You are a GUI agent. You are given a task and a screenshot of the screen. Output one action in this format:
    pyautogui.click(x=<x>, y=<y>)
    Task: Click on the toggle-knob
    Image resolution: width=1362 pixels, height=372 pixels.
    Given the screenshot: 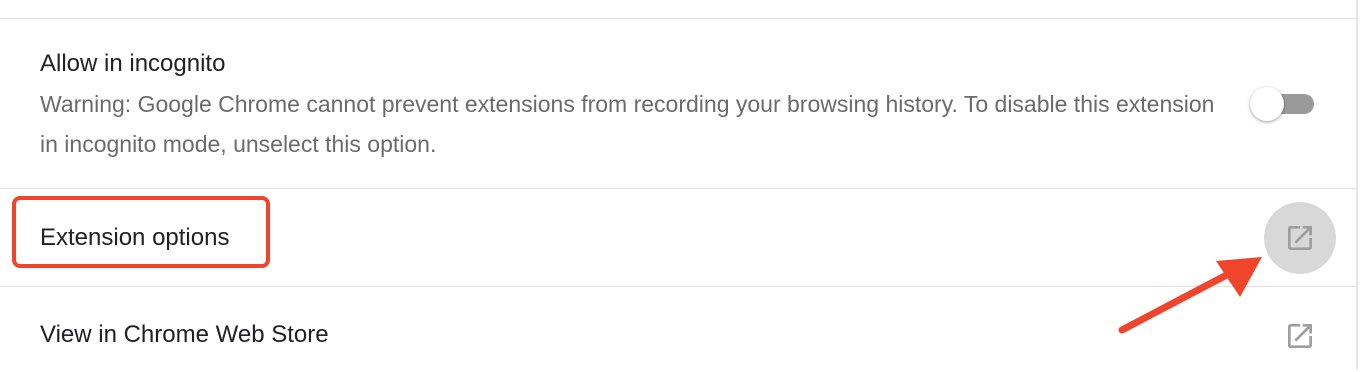 What is the action you would take?
    pyautogui.click(x=1267, y=104)
    